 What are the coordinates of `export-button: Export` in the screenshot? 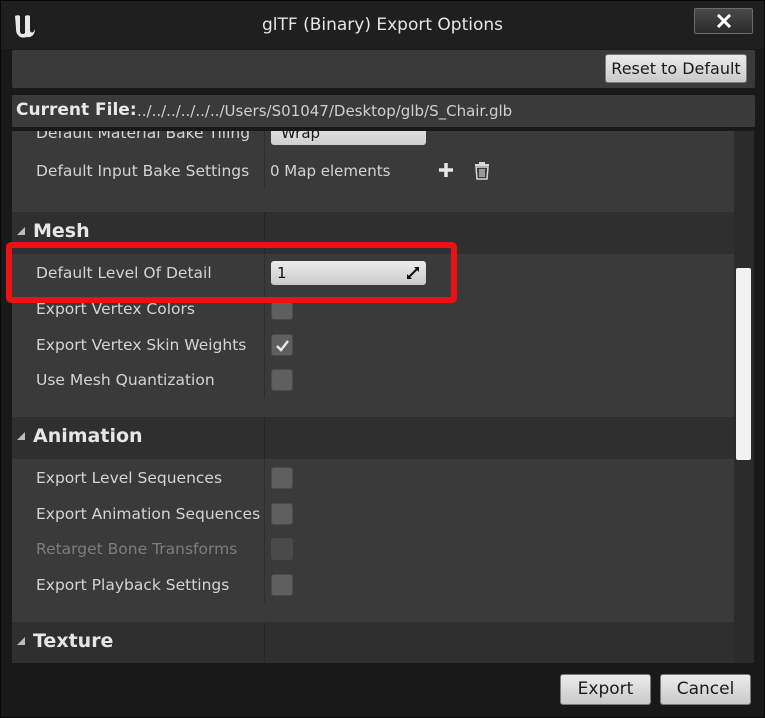 It's located at (605, 689).